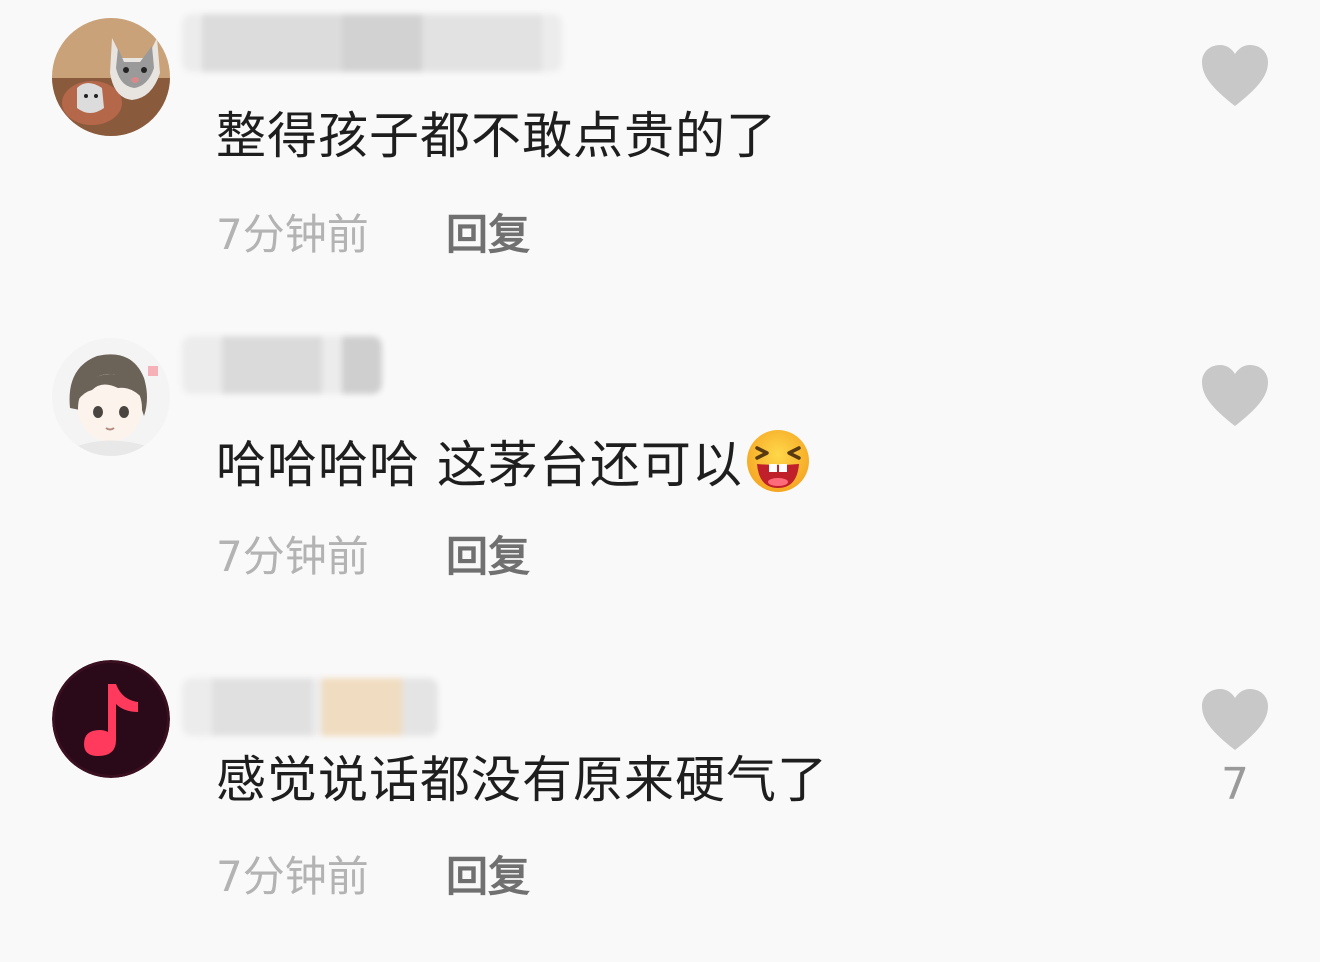 The width and height of the screenshot is (1320, 962). Describe the element at coordinates (496, 136) in the screenshot. I see `comment-text: 整得孩子都不敢点贵的了` at that location.